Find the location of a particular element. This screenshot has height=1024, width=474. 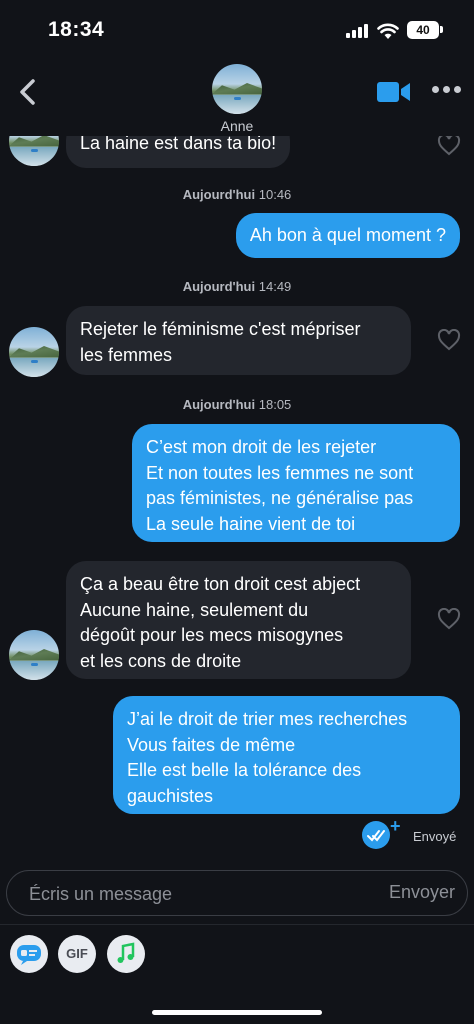

chat-header: Anne is located at coordinates (237, 98).